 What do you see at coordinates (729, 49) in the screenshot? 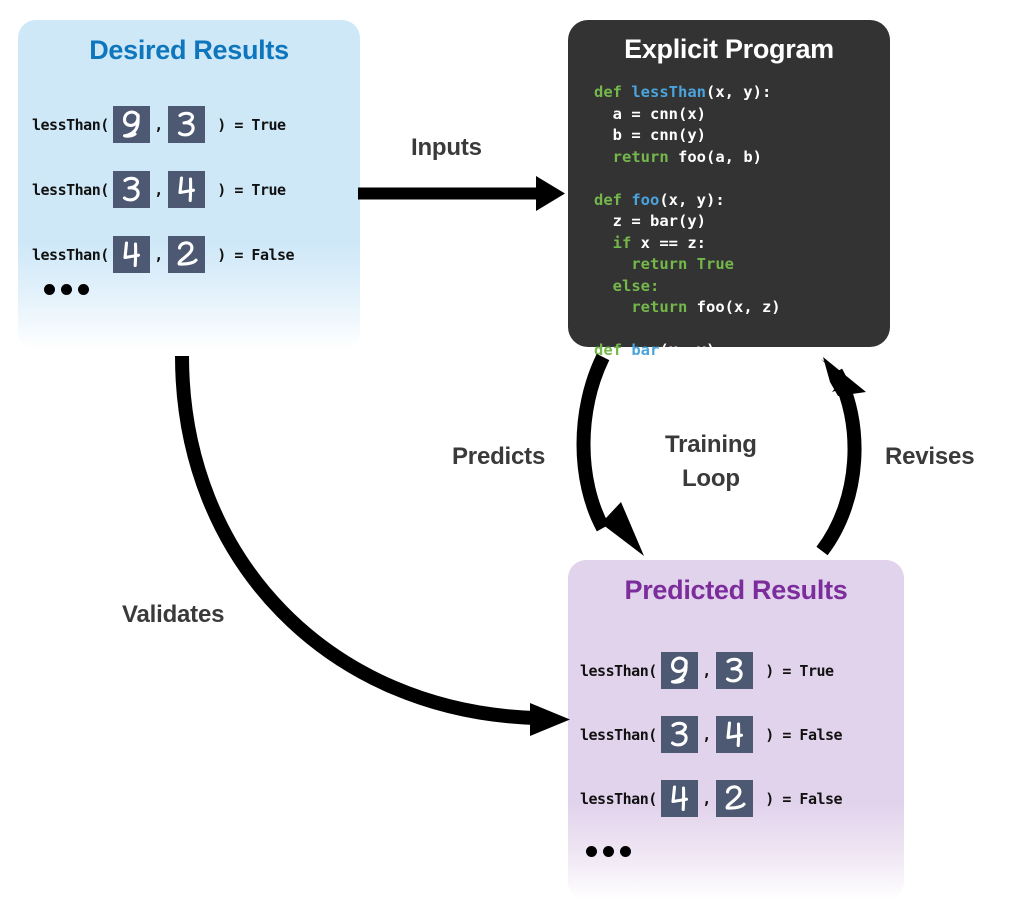
I see `explicit-program-title: Explicit Program` at bounding box center [729, 49].